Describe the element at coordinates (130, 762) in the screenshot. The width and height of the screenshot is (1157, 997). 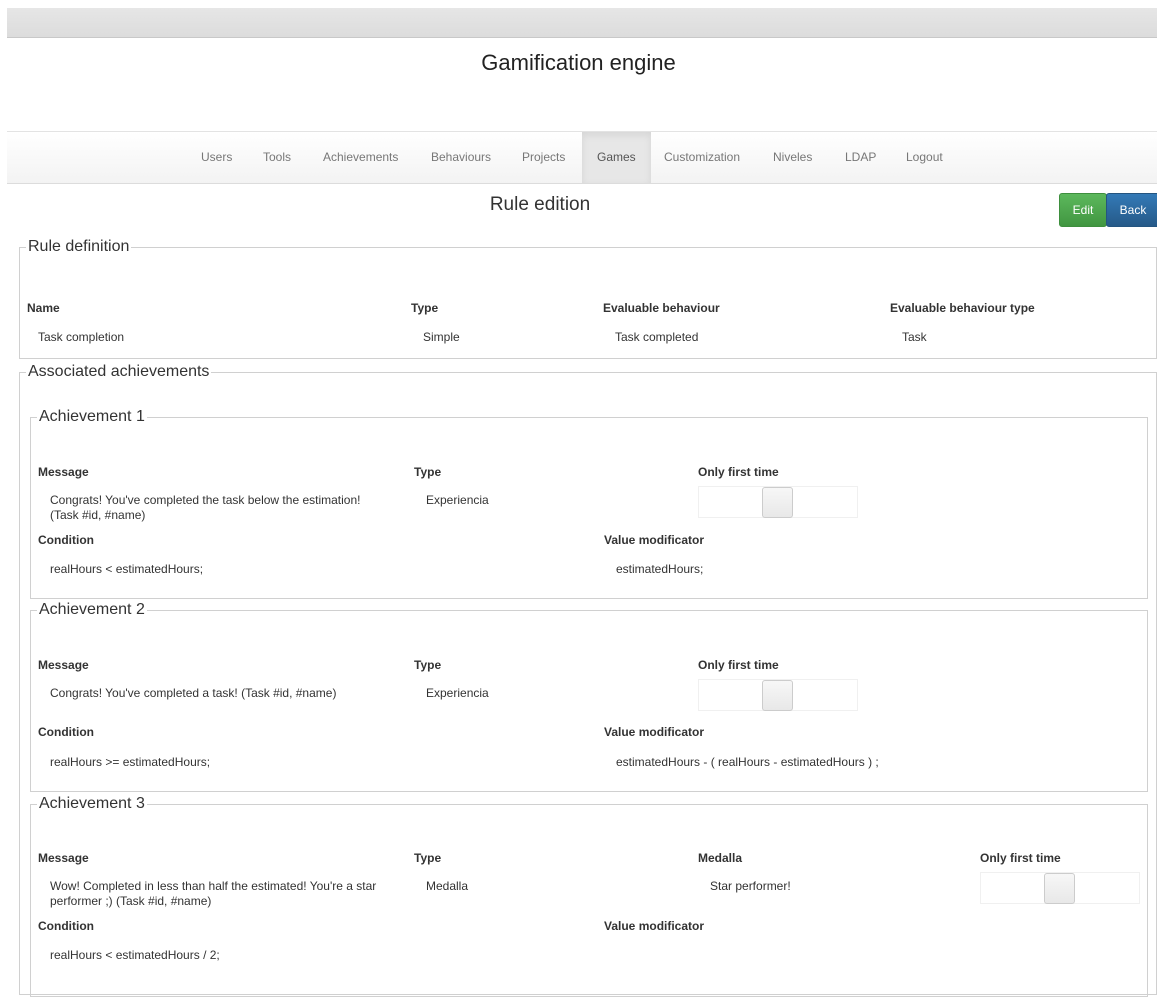
I see `achievement-condition: realHours >= estimatedHours;` at that location.